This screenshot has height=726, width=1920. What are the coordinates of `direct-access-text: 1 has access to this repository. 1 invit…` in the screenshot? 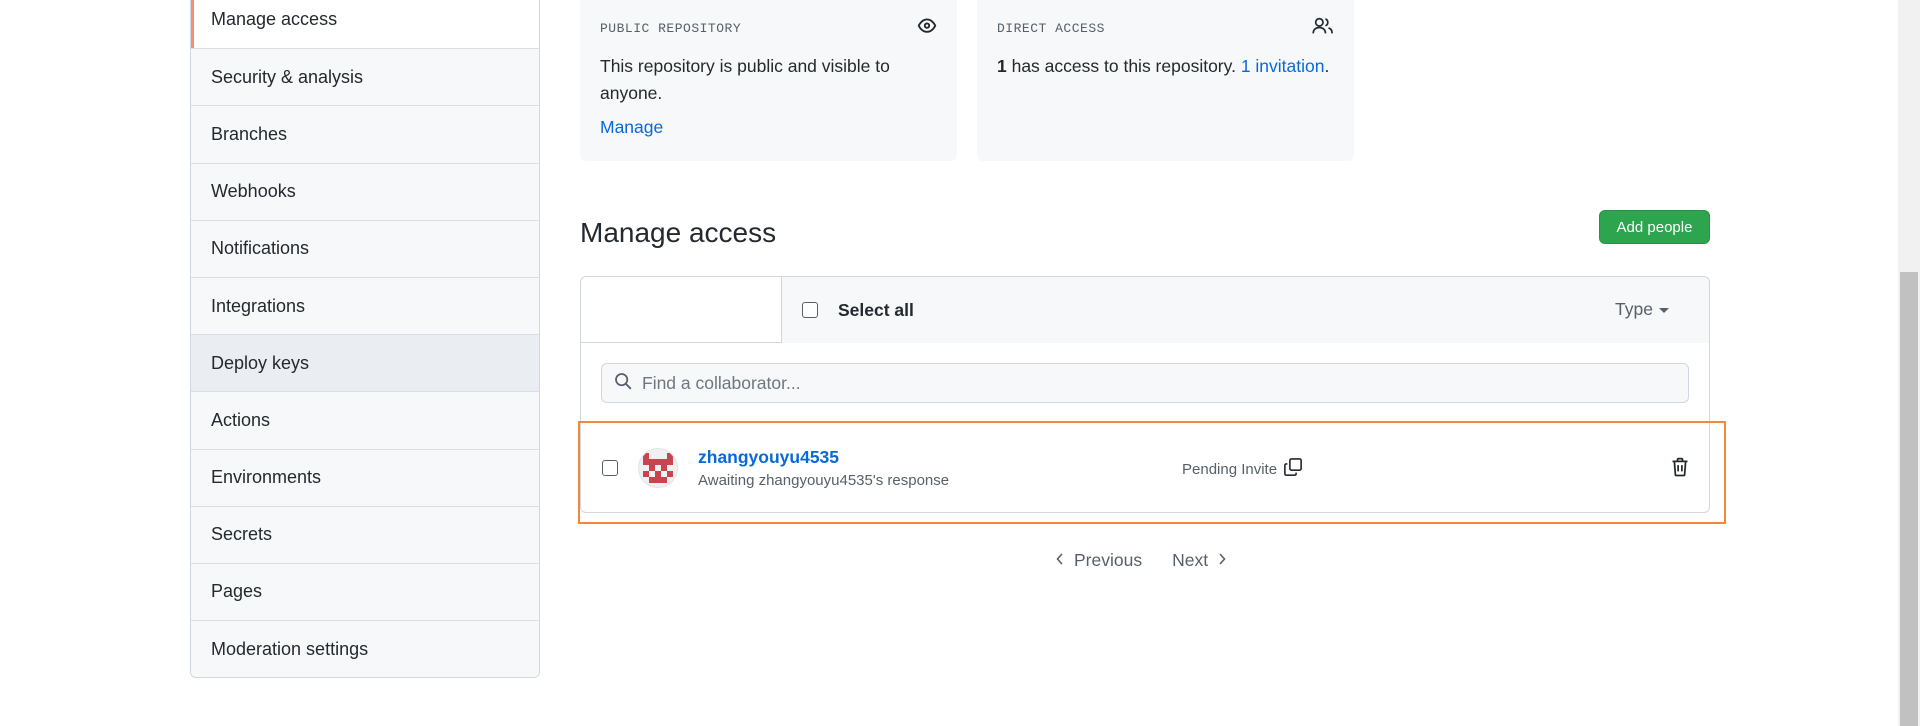 It's located at (1165, 66).